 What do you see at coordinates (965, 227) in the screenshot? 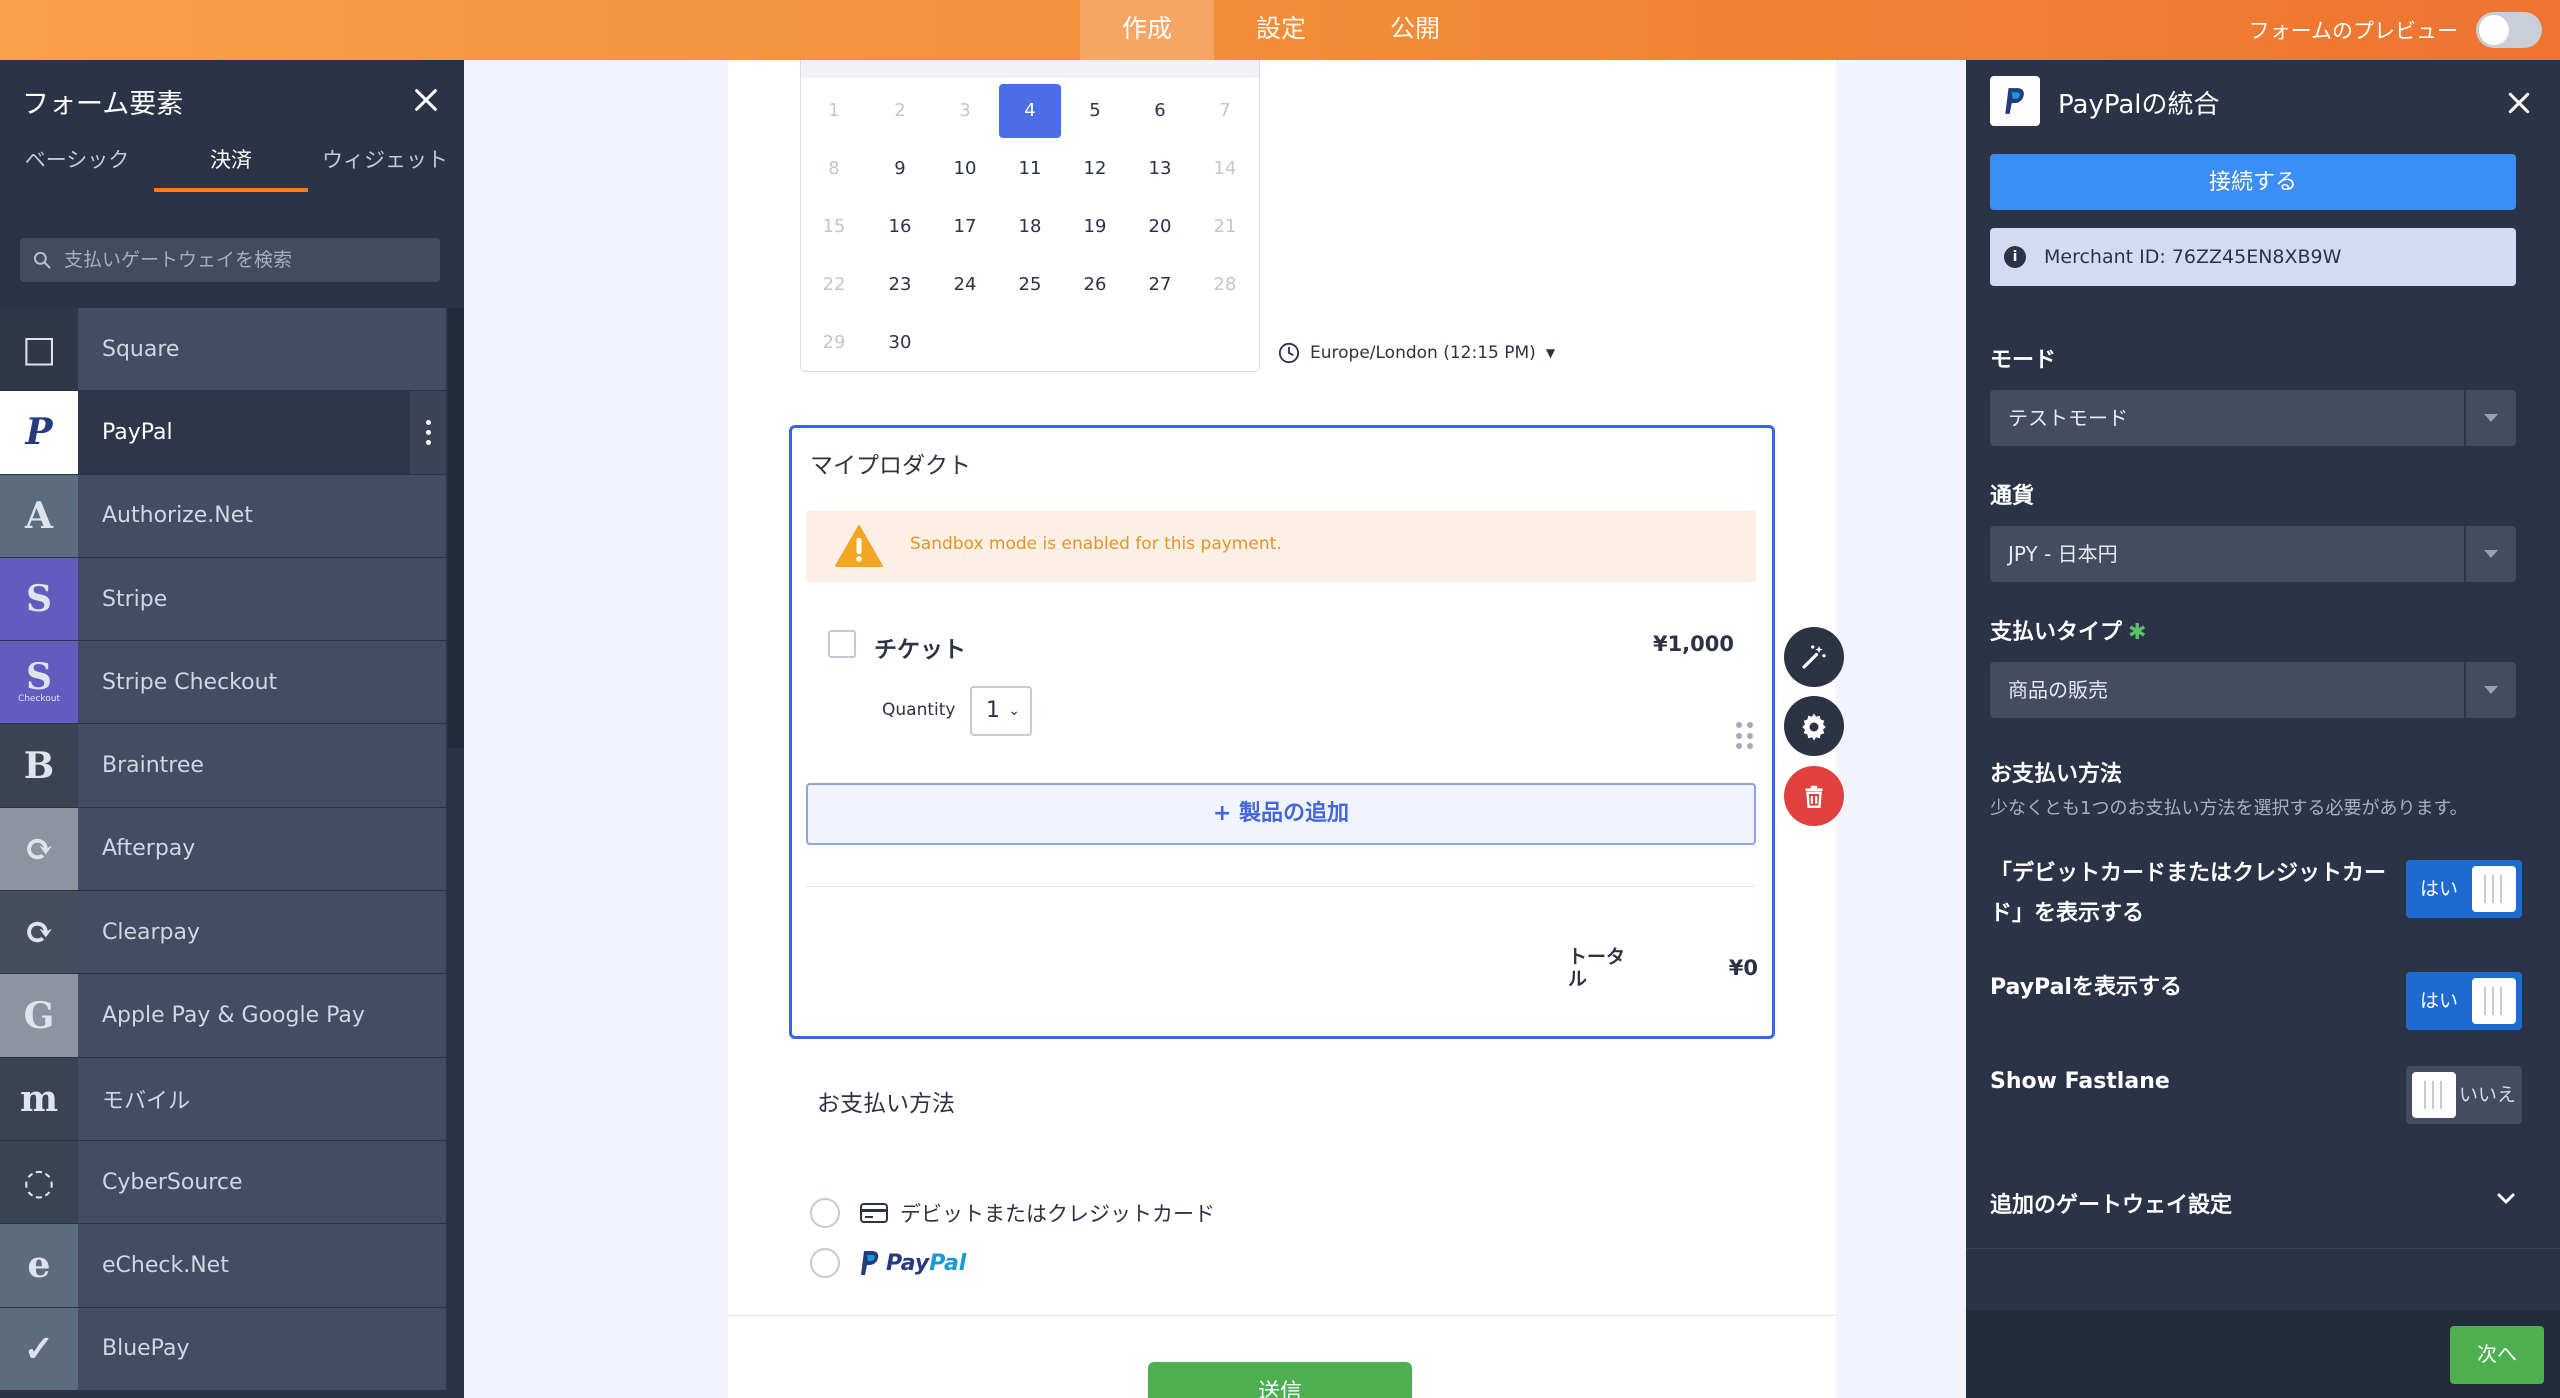
I see `calendar-day: 17` at bounding box center [965, 227].